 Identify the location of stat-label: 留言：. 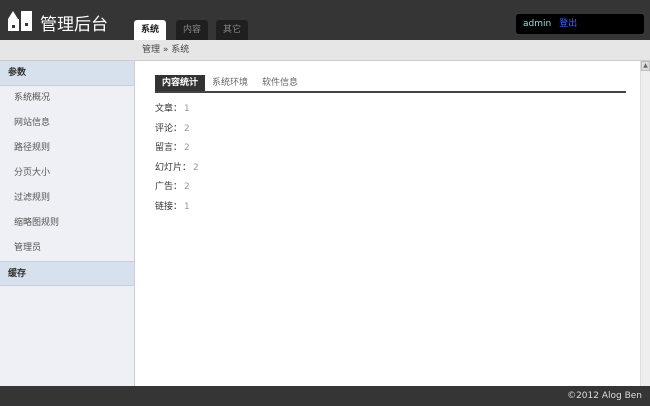
(169, 148).